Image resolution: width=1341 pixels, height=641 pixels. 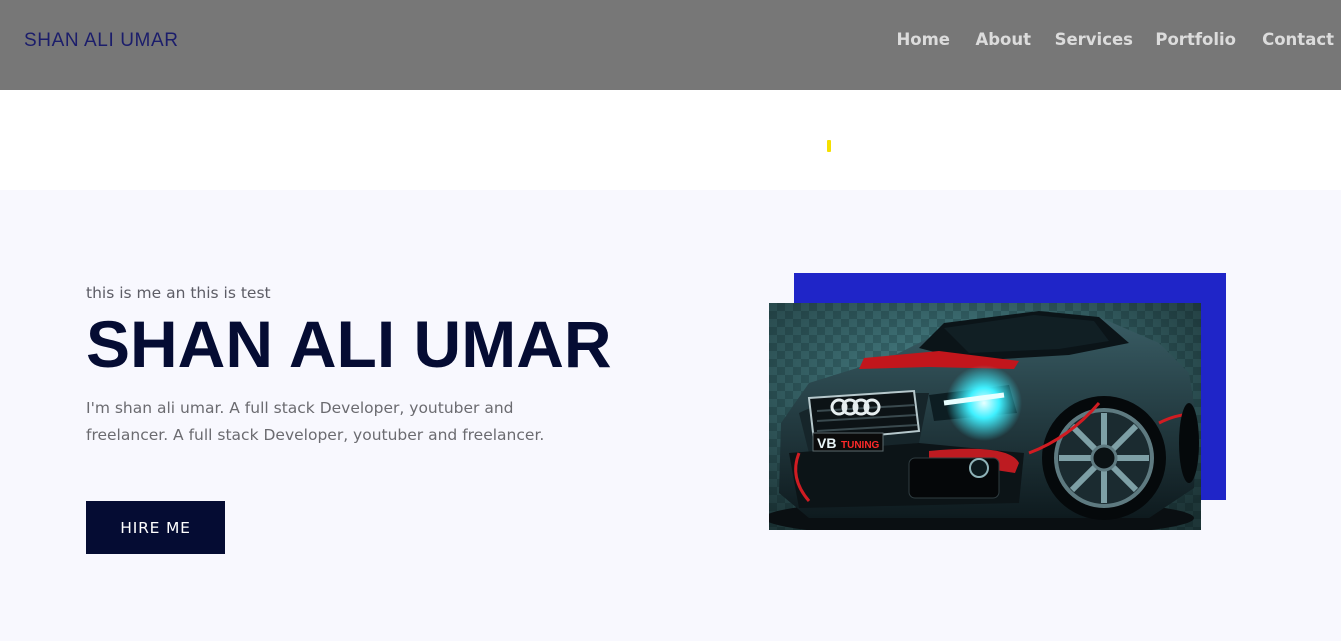 I want to click on nav-link-portfolio: Portfolio, so click(x=1195, y=39).